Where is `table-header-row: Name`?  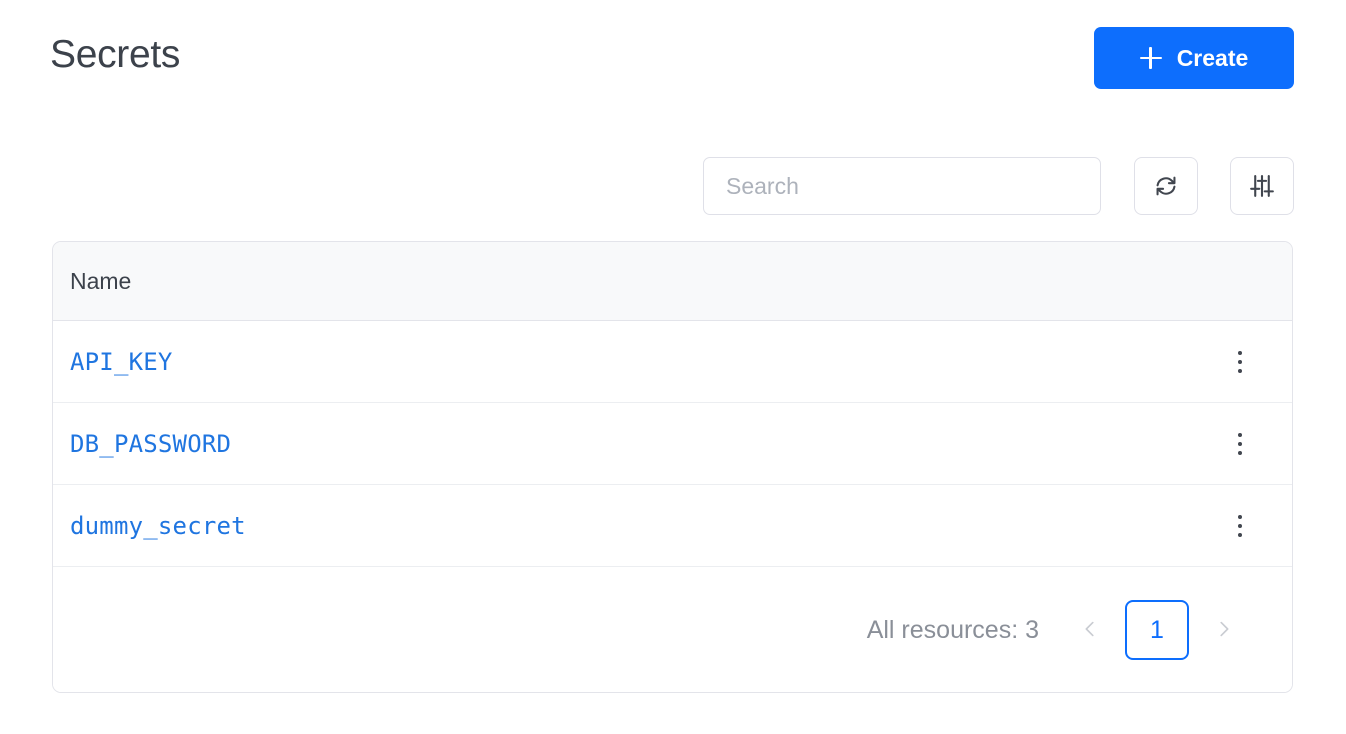 table-header-row: Name is located at coordinates (672, 281).